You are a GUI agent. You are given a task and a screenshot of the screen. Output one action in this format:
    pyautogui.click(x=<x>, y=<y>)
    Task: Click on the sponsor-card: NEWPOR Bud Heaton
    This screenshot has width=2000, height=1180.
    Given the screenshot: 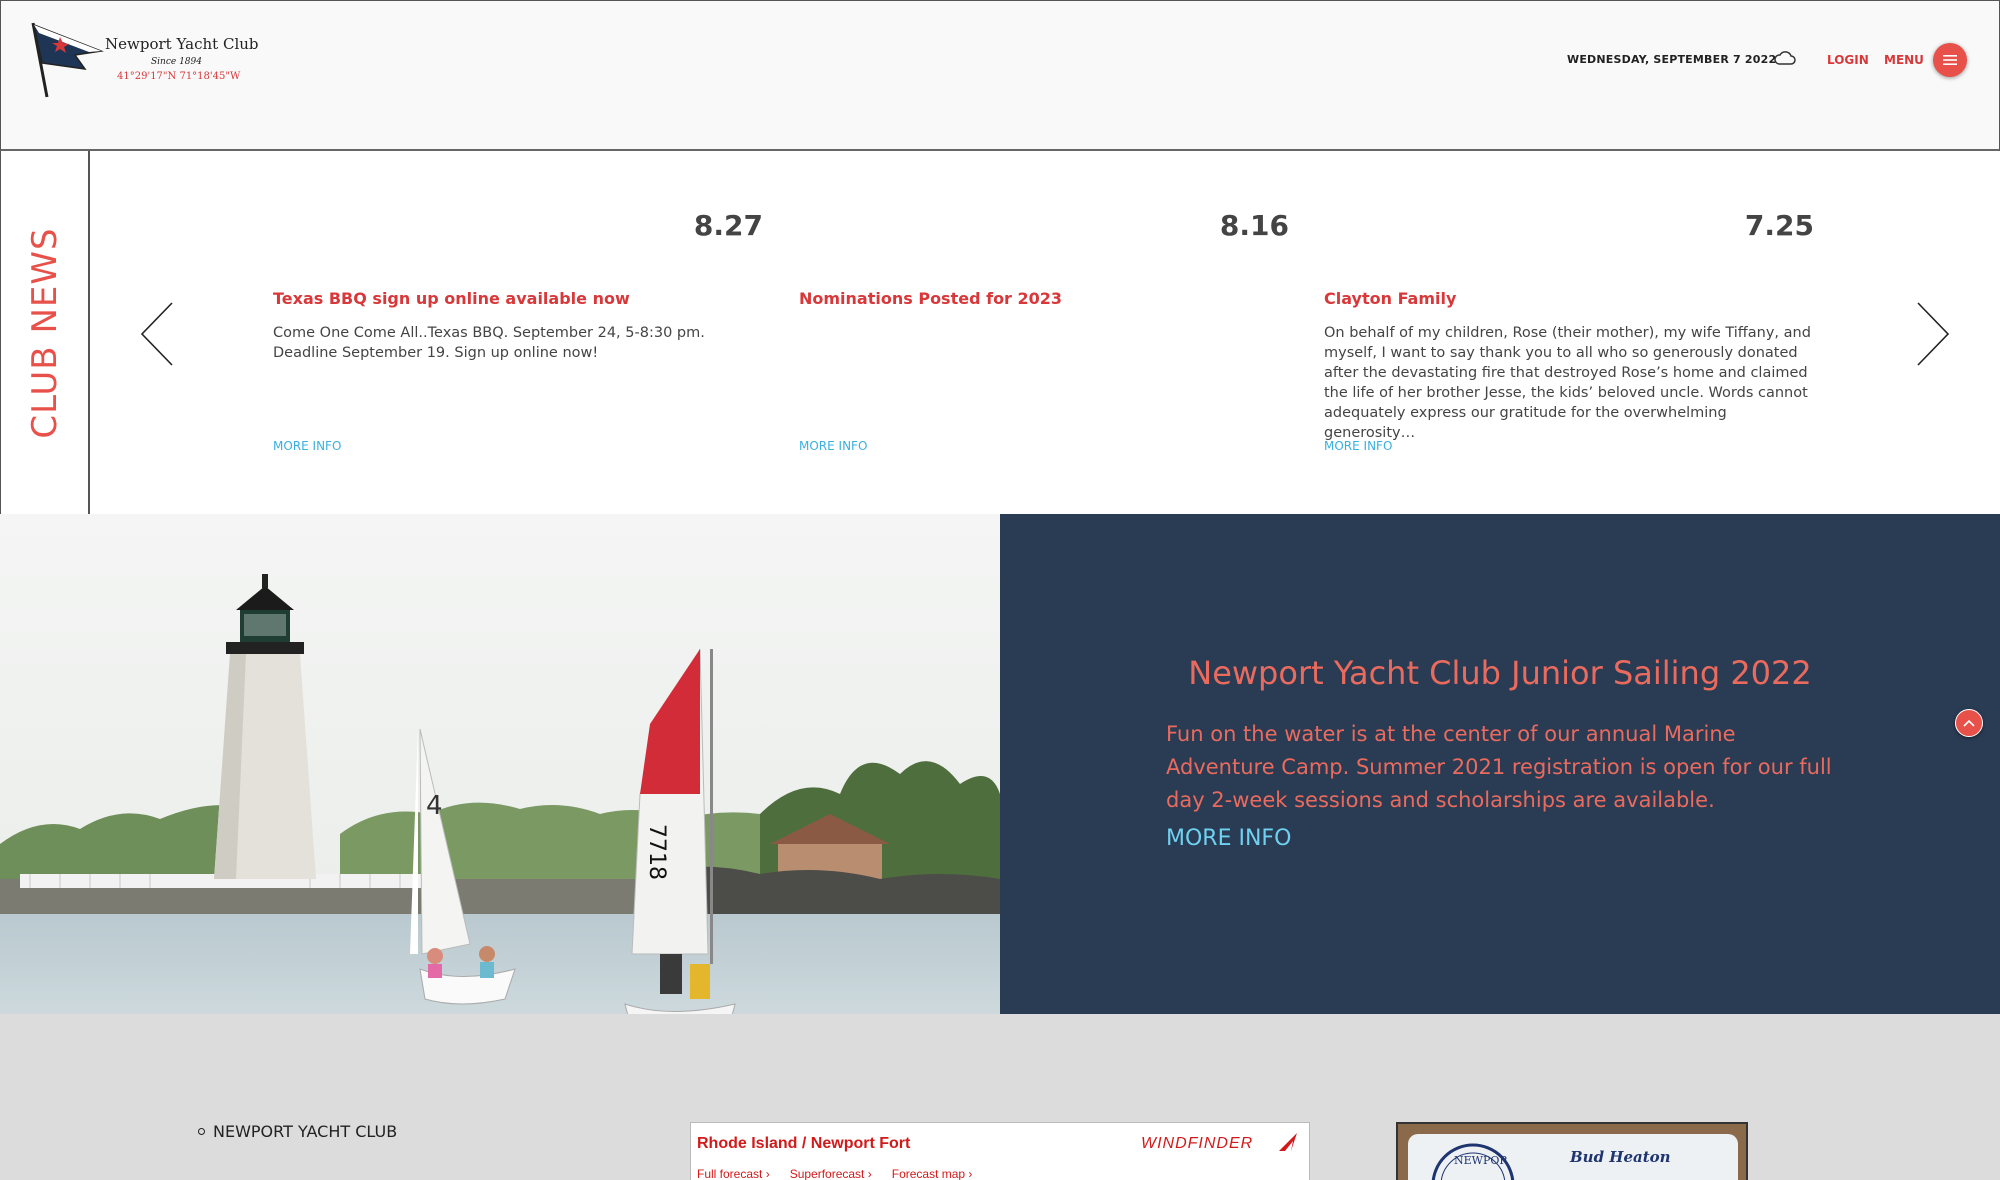 What is the action you would take?
    pyautogui.click(x=1572, y=1151)
    